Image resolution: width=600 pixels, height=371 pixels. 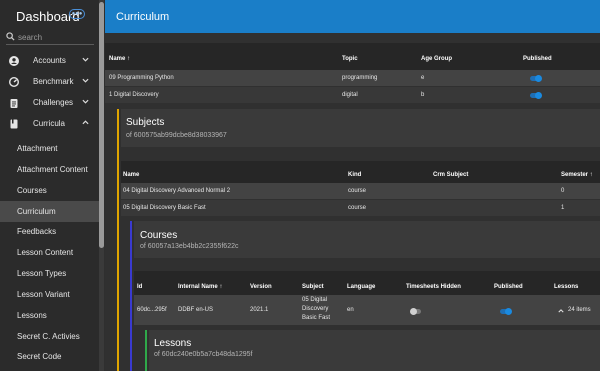 What do you see at coordinates (259, 310) in the screenshot?
I see `cell-version: 2021.1` at bounding box center [259, 310].